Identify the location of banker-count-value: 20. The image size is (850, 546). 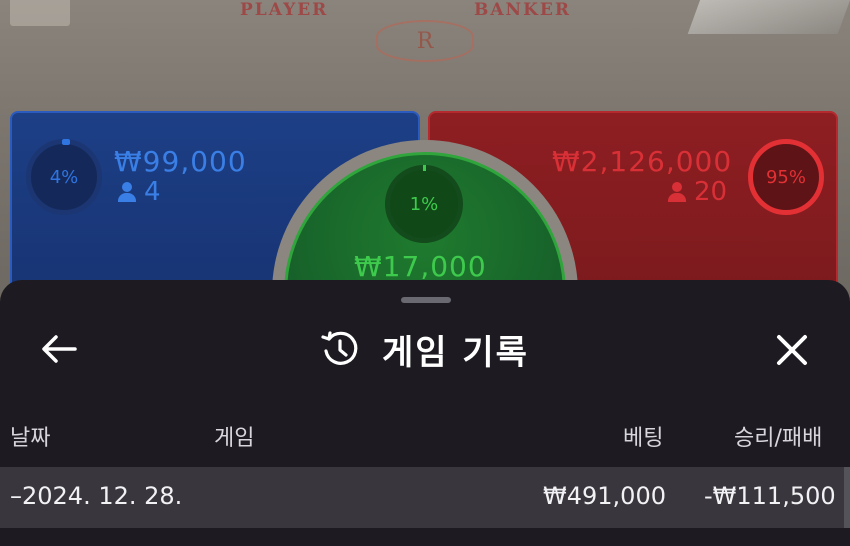
(711, 192).